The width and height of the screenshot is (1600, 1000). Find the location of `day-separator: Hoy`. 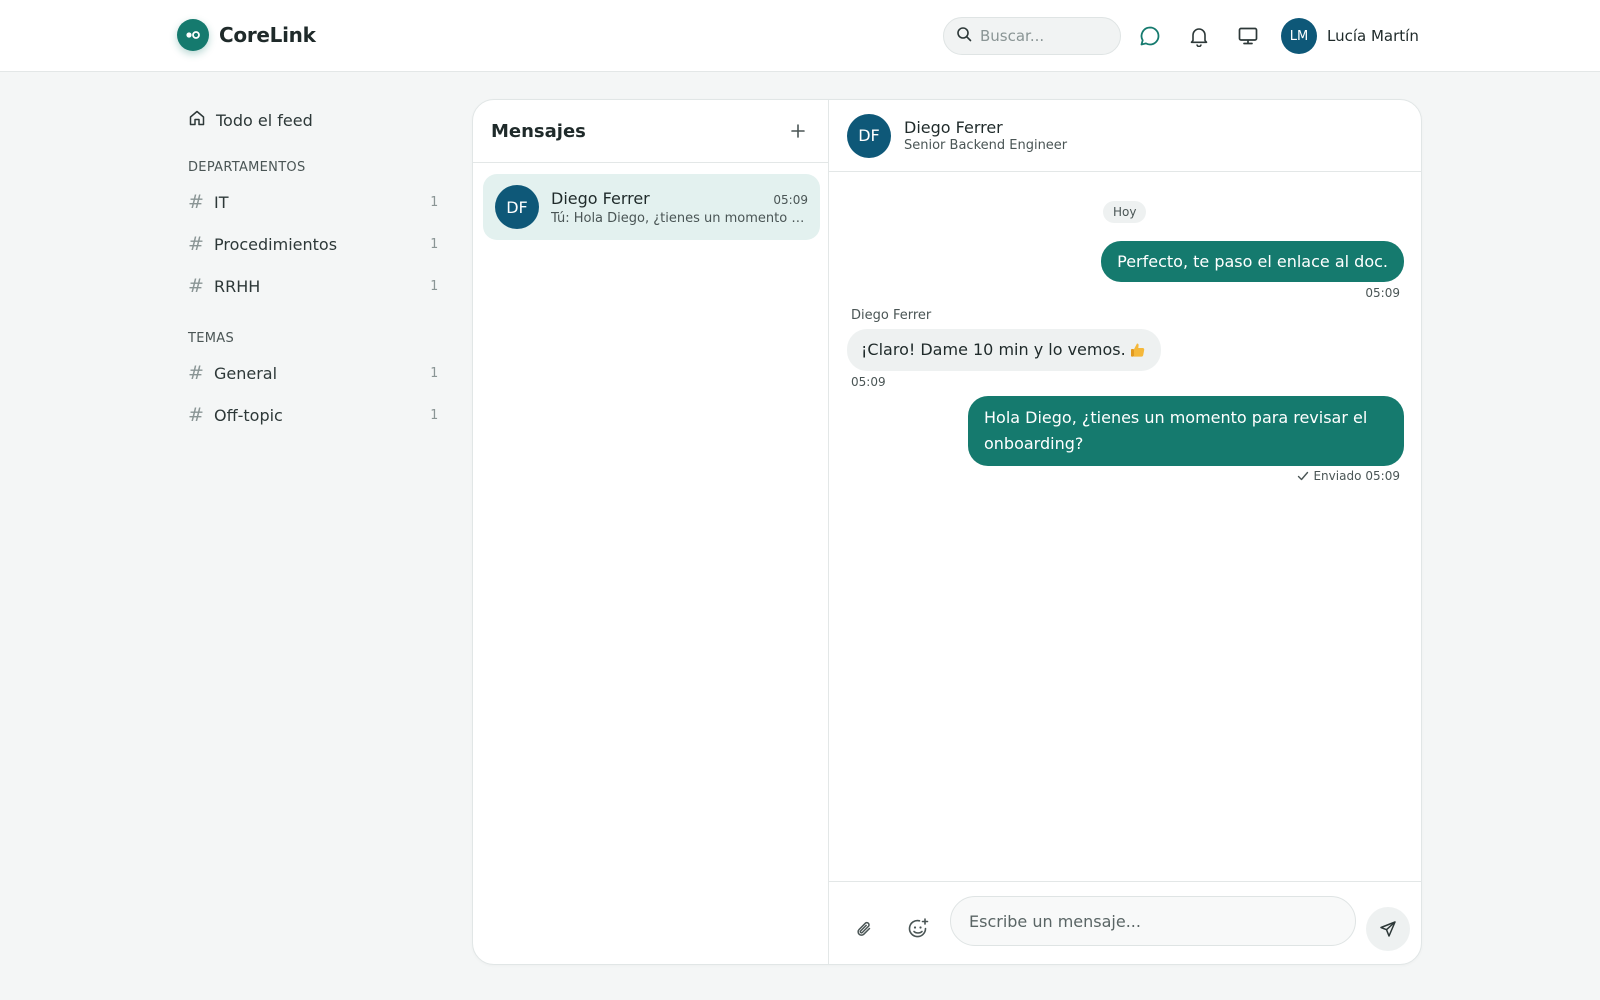

day-separator: Hoy is located at coordinates (1125, 212).